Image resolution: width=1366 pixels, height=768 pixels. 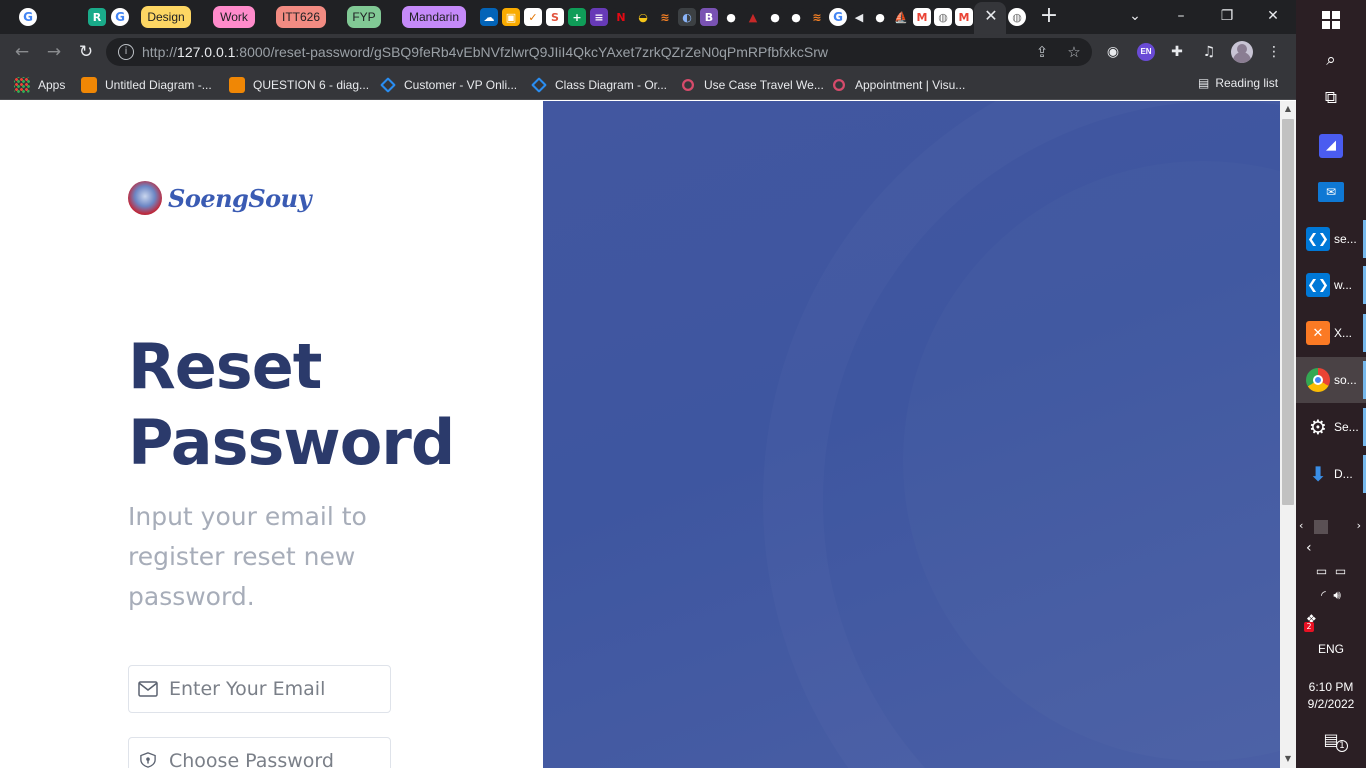 I want to click on profile-avatar, so click(x=1242, y=52).